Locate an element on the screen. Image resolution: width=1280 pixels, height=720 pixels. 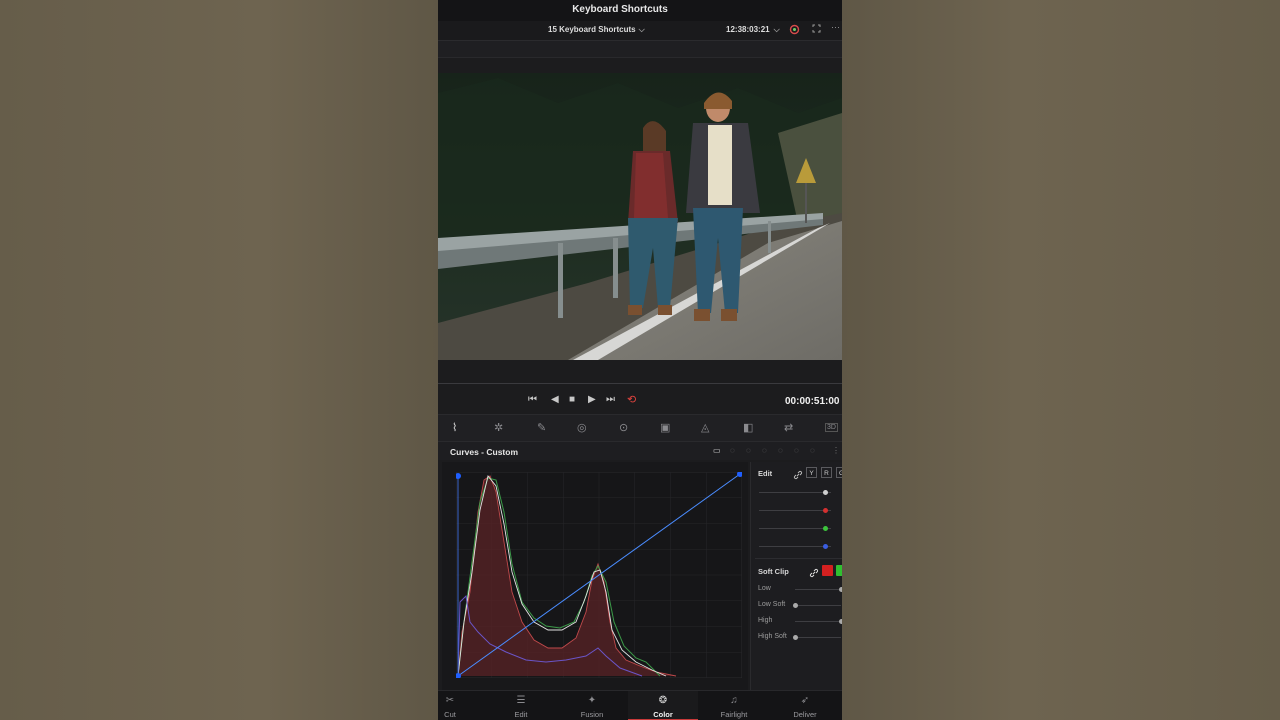
page-tab-fairlight: ♫ Fairlight is located at coordinates (734, 705).